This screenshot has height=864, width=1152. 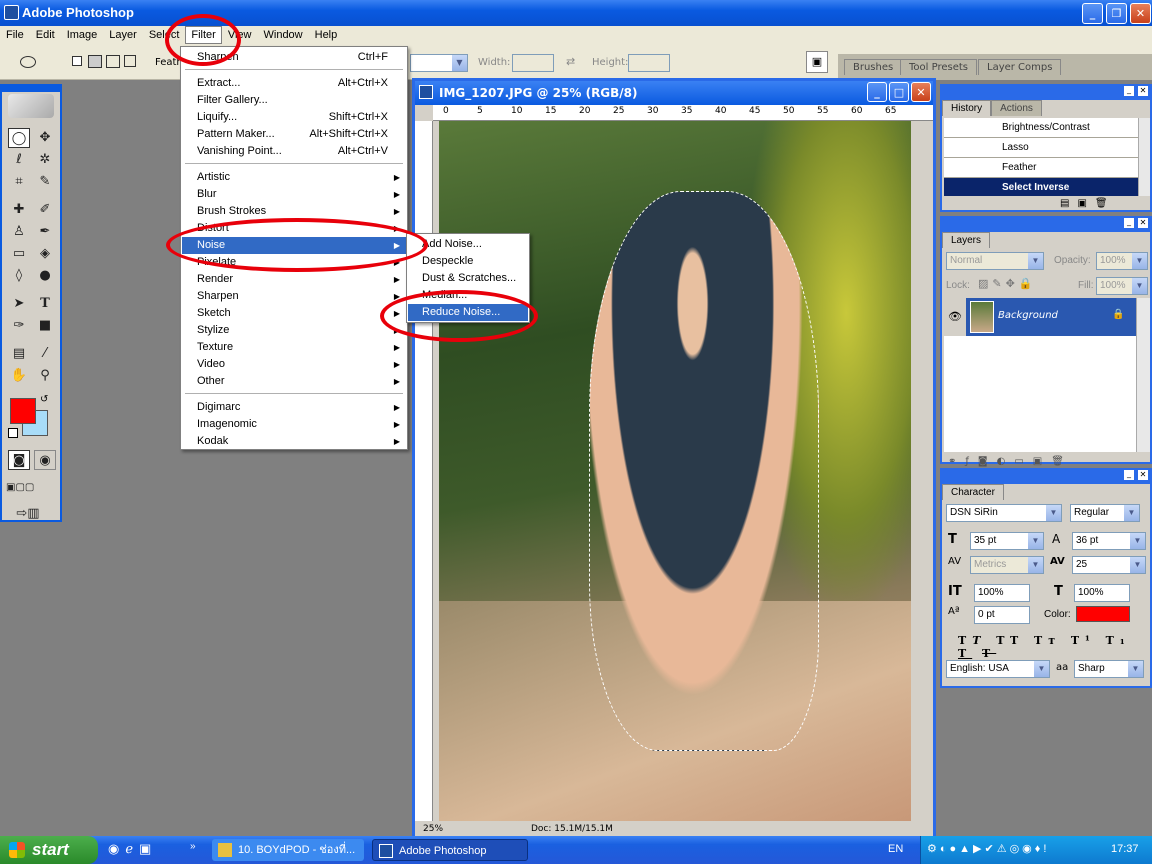 What do you see at coordinates (1122, 261) in the screenshot?
I see `opacity-field: 100% ▼` at bounding box center [1122, 261].